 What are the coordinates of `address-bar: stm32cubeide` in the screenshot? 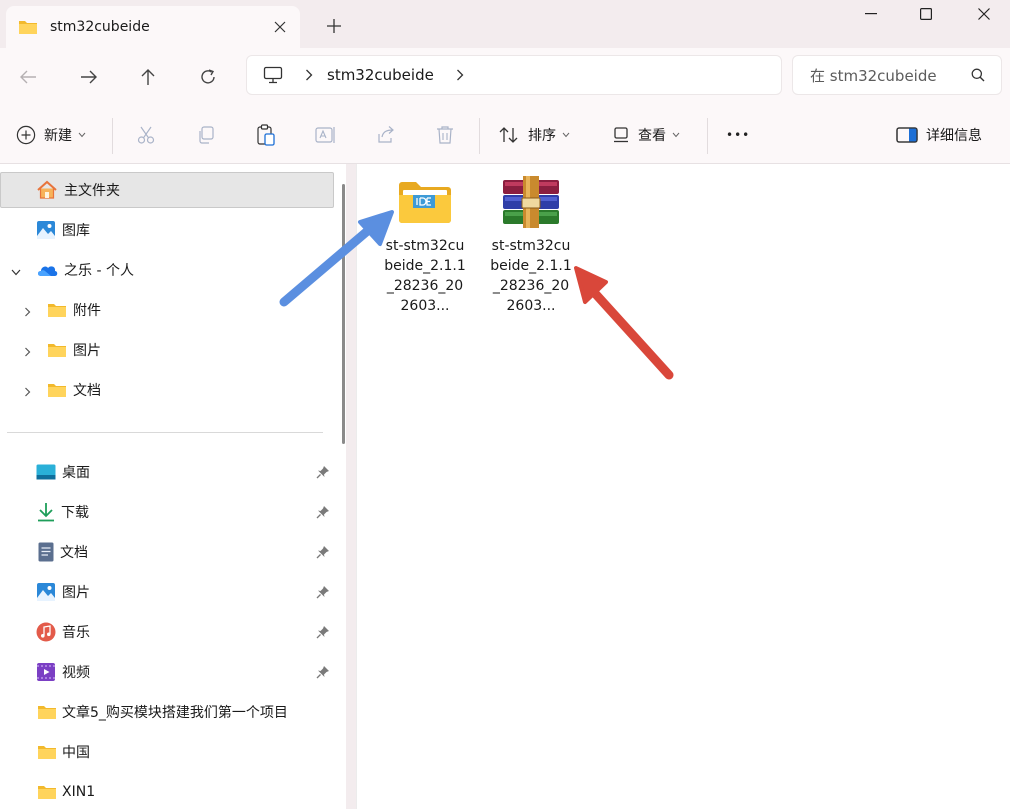 It's located at (514, 75).